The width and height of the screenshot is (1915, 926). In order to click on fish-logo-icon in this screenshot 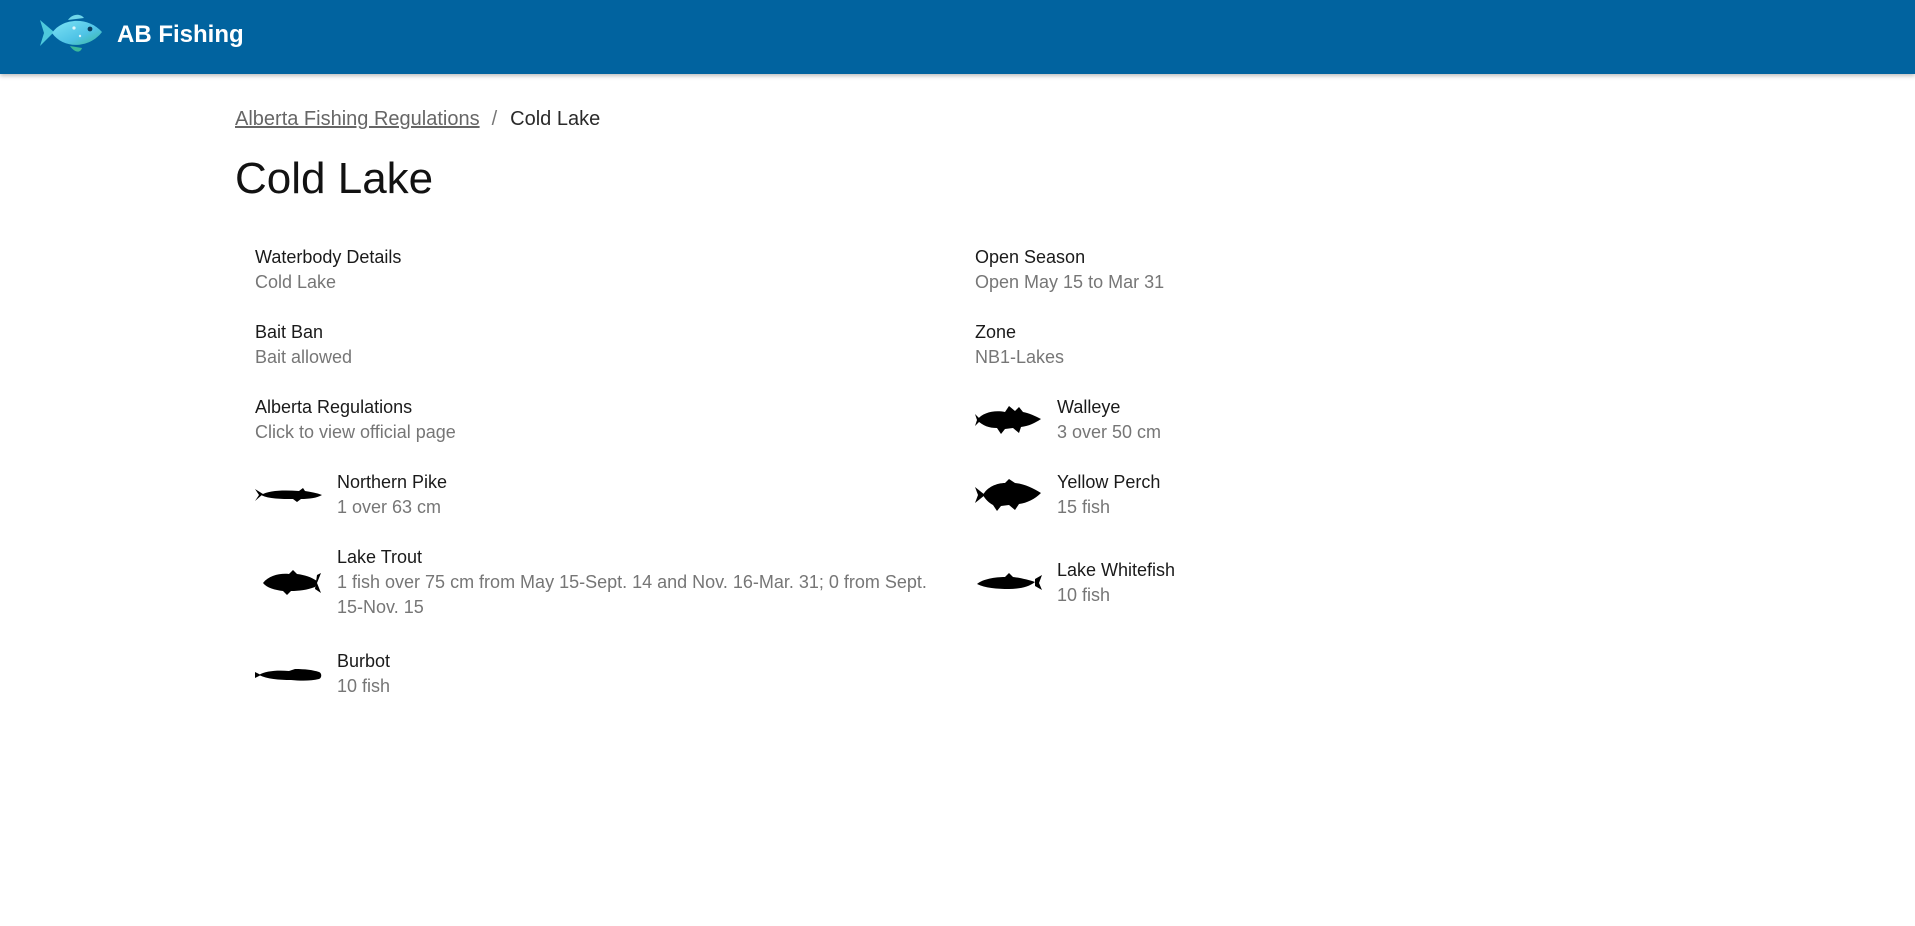, I will do `click(71, 34)`.